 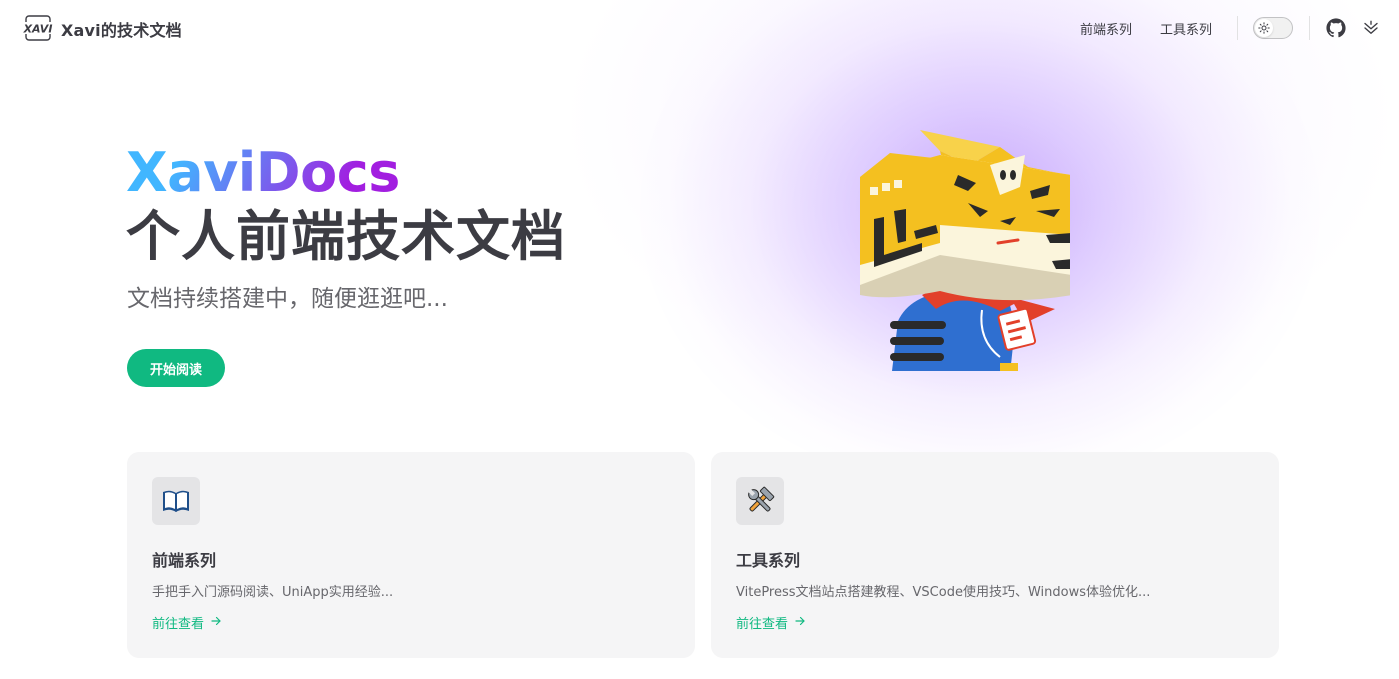 What do you see at coordinates (1186, 28) in the screenshot?
I see `nav-link-tools: 工具系列` at bounding box center [1186, 28].